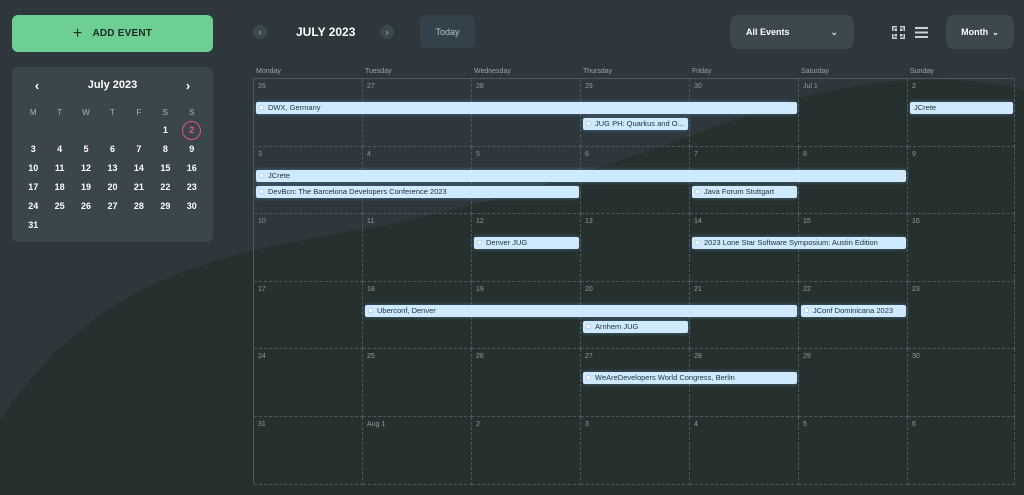 The width and height of the screenshot is (1024, 495). What do you see at coordinates (86, 112) in the screenshot?
I see `mini-weekday-label: W` at bounding box center [86, 112].